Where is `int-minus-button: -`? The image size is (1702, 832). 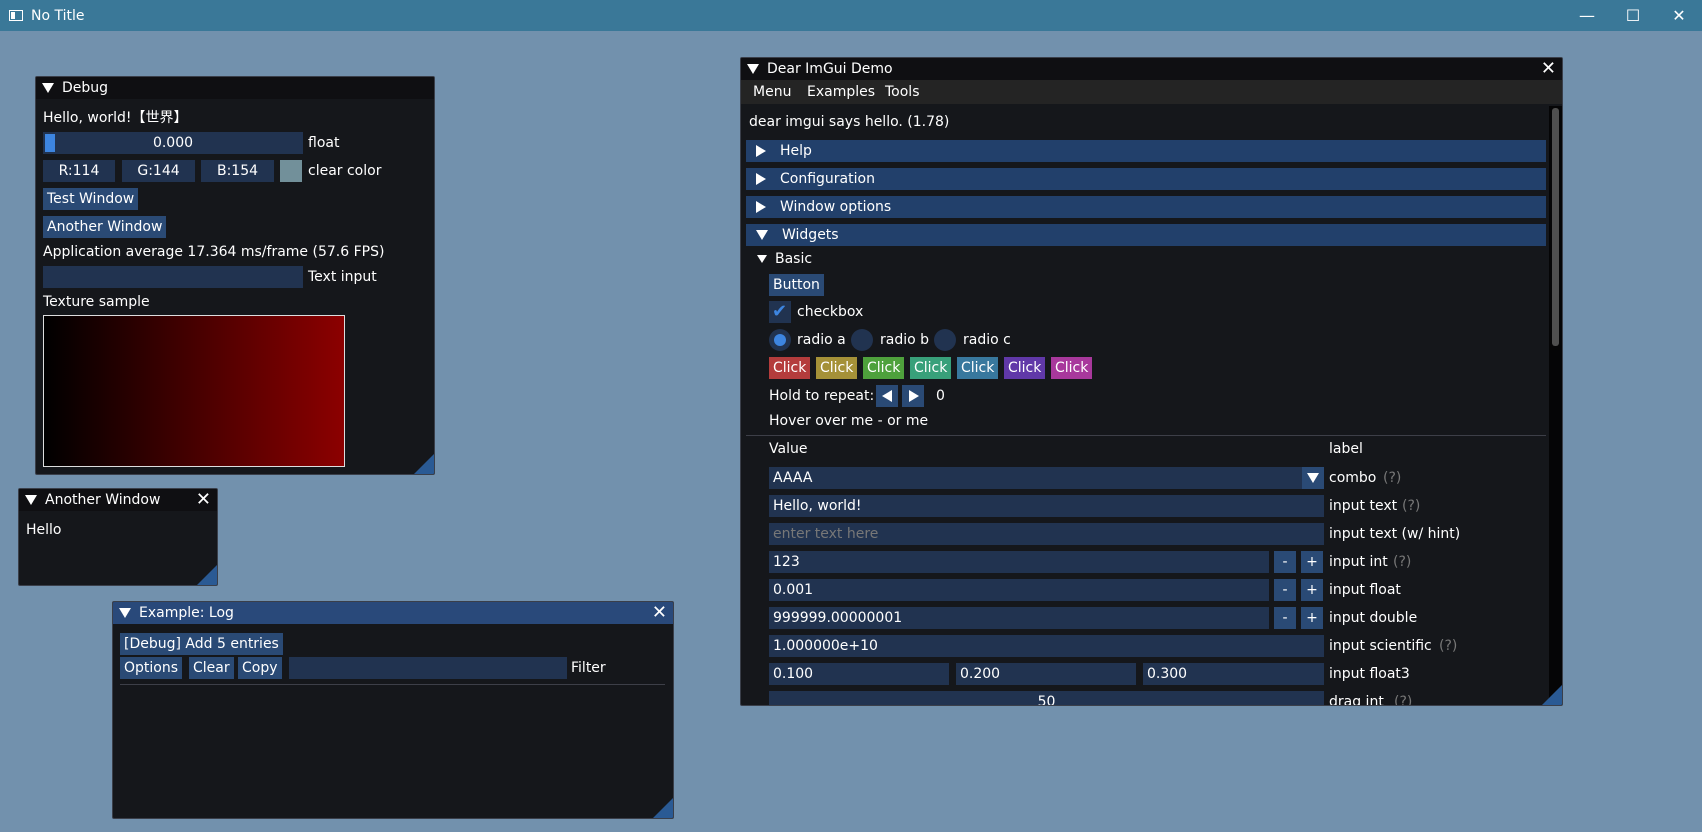 int-minus-button: - is located at coordinates (1285, 562).